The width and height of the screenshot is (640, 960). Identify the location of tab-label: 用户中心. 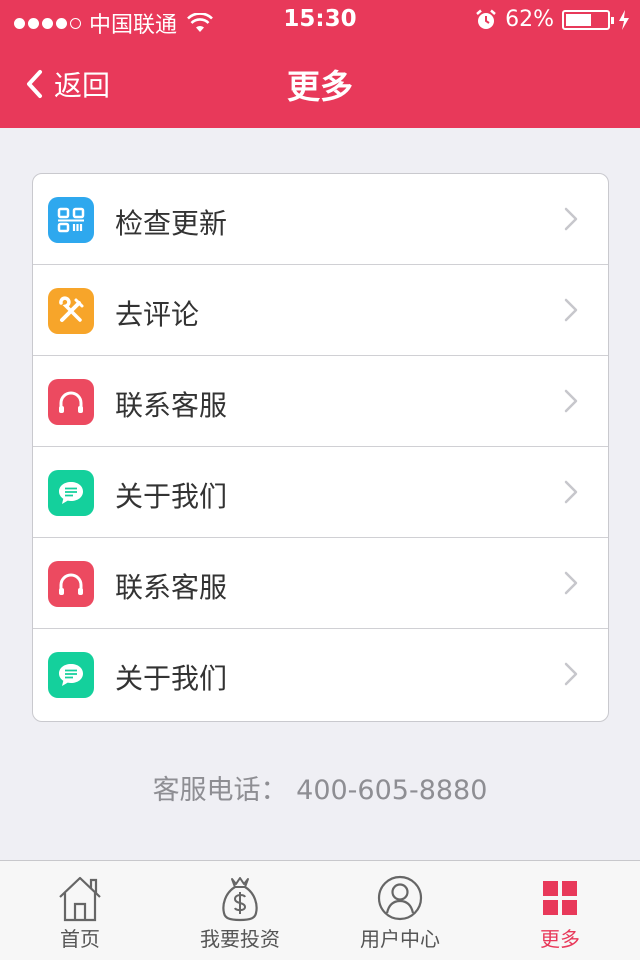
(400, 939).